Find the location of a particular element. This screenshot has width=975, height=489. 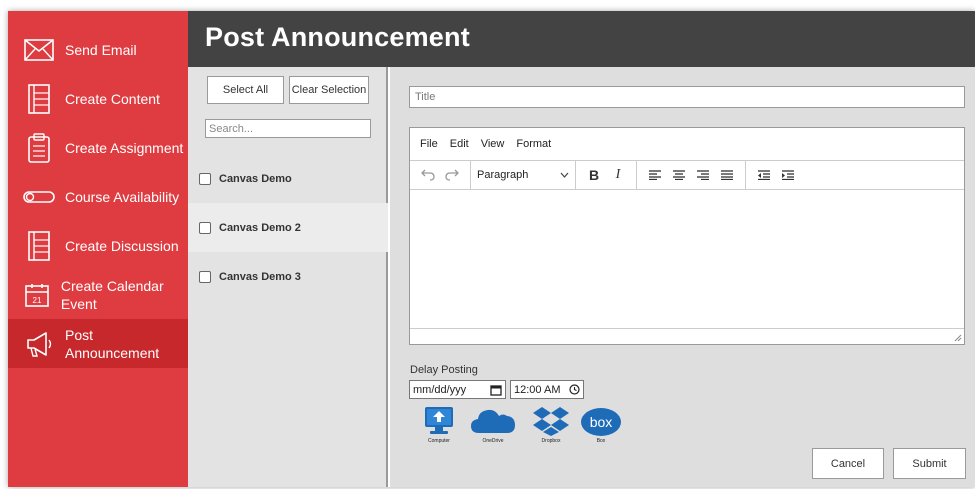

computer-upload-icon is located at coordinates (439, 420).